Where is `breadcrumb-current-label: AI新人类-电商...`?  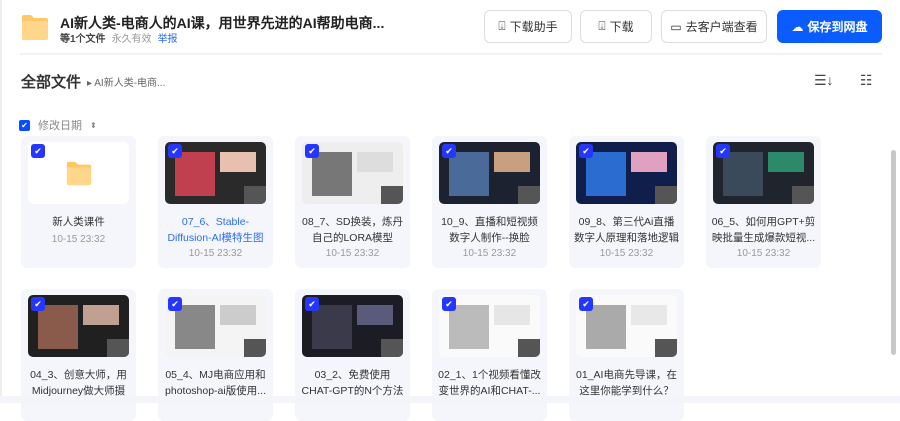 breadcrumb-current-label: AI新人类-电商... is located at coordinates (130, 83).